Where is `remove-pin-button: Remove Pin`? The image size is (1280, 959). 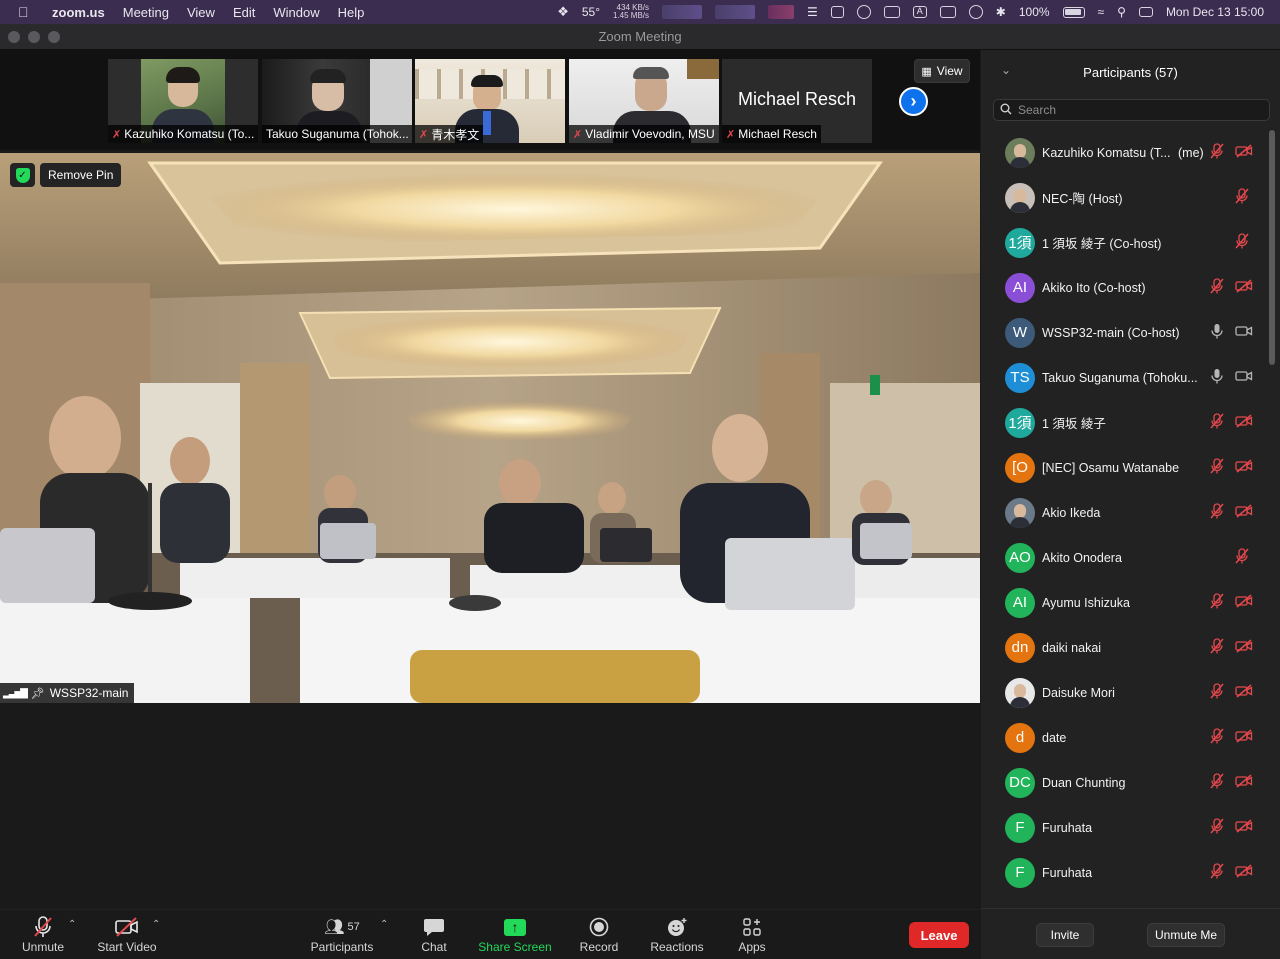 remove-pin-button: Remove Pin is located at coordinates (81, 175).